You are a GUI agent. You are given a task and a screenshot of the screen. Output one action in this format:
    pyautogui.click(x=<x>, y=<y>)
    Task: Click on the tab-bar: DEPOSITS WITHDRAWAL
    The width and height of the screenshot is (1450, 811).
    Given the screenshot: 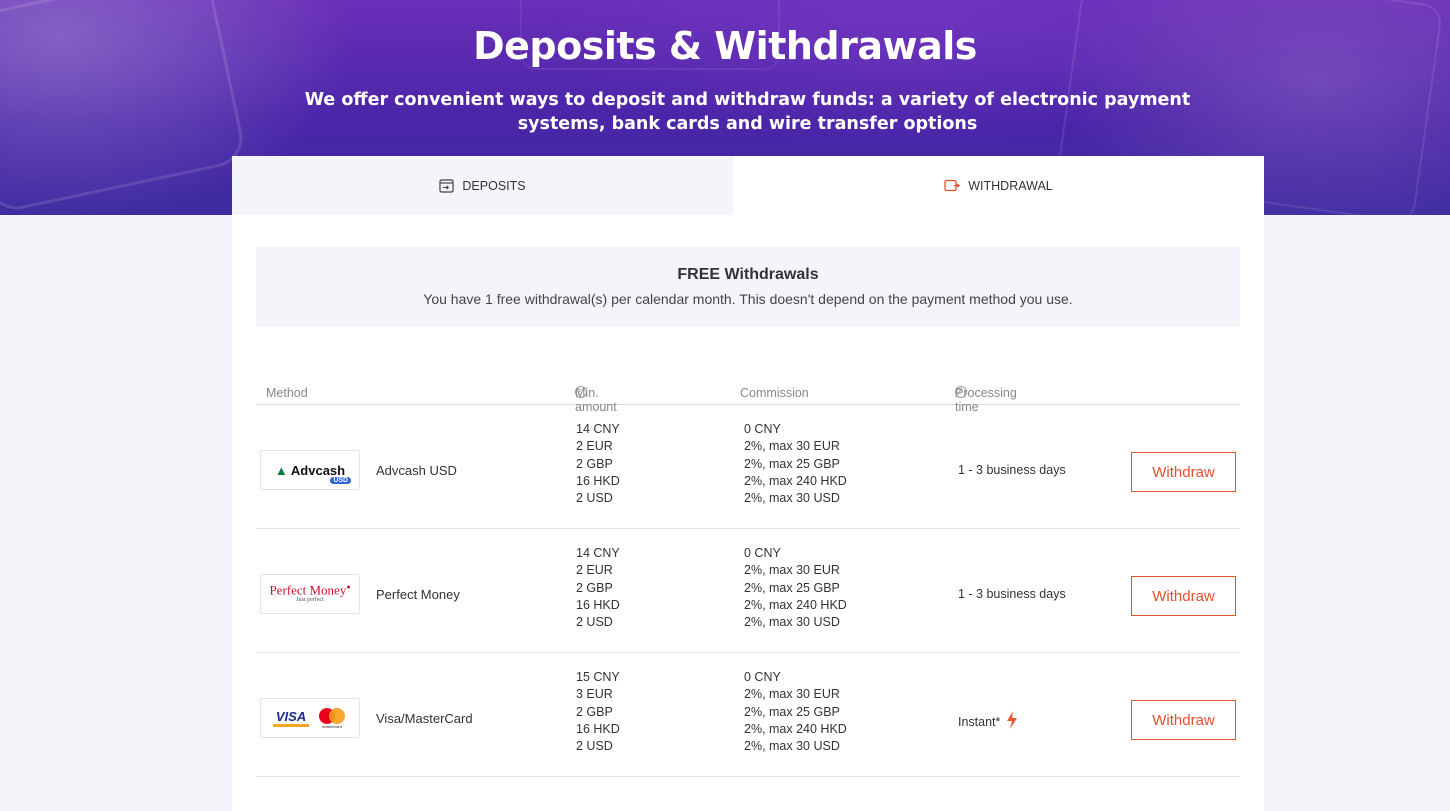 What is the action you would take?
    pyautogui.click(x=748, y=185)
    